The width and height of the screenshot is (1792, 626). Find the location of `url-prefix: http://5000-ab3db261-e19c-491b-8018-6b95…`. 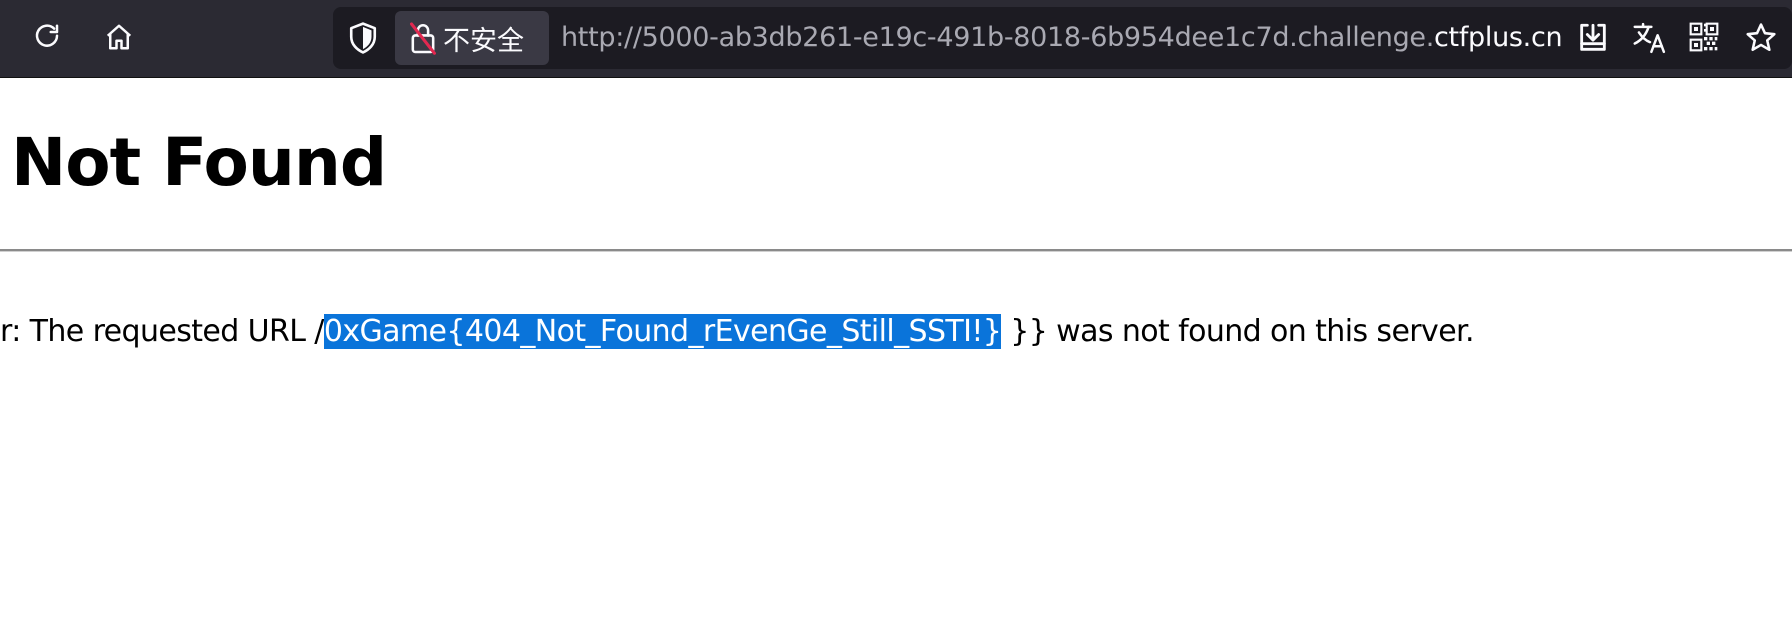

url-prefix: http://5000-ab3db261-e19c-491b-8018-6b95… is located at coordinates (998, 37).